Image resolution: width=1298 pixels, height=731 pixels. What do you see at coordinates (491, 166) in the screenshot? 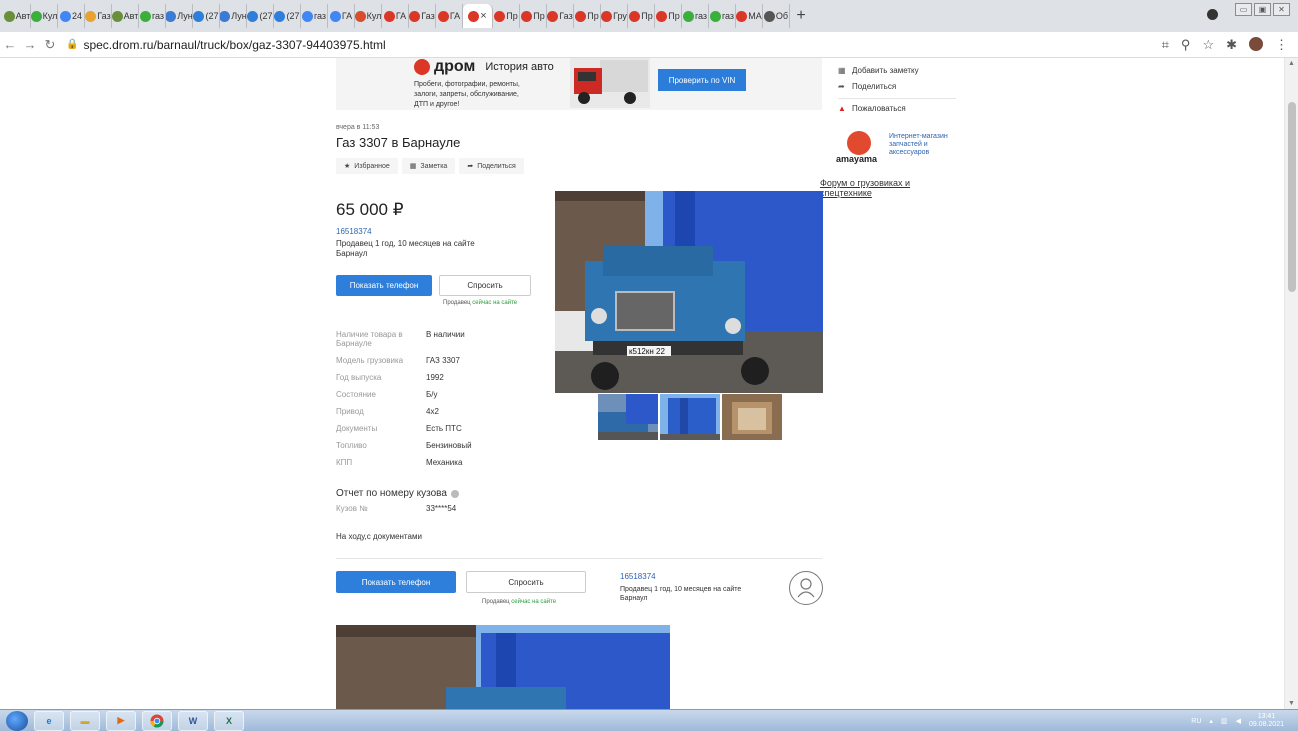
I see `share-button: ➦ Поделиться` at bounding box center [491, 166].